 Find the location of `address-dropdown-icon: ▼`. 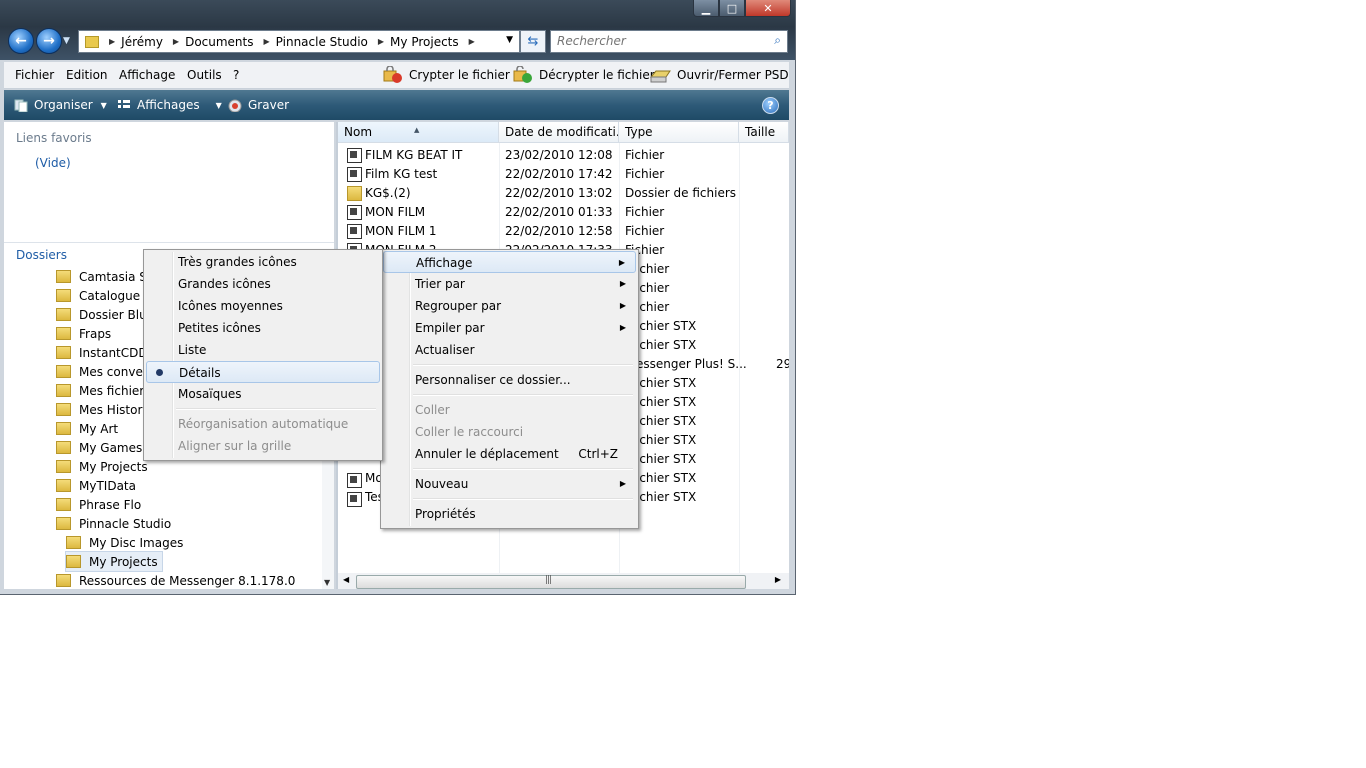

address-dropdown-icon: ▼ is located at coordinates (509, 40).